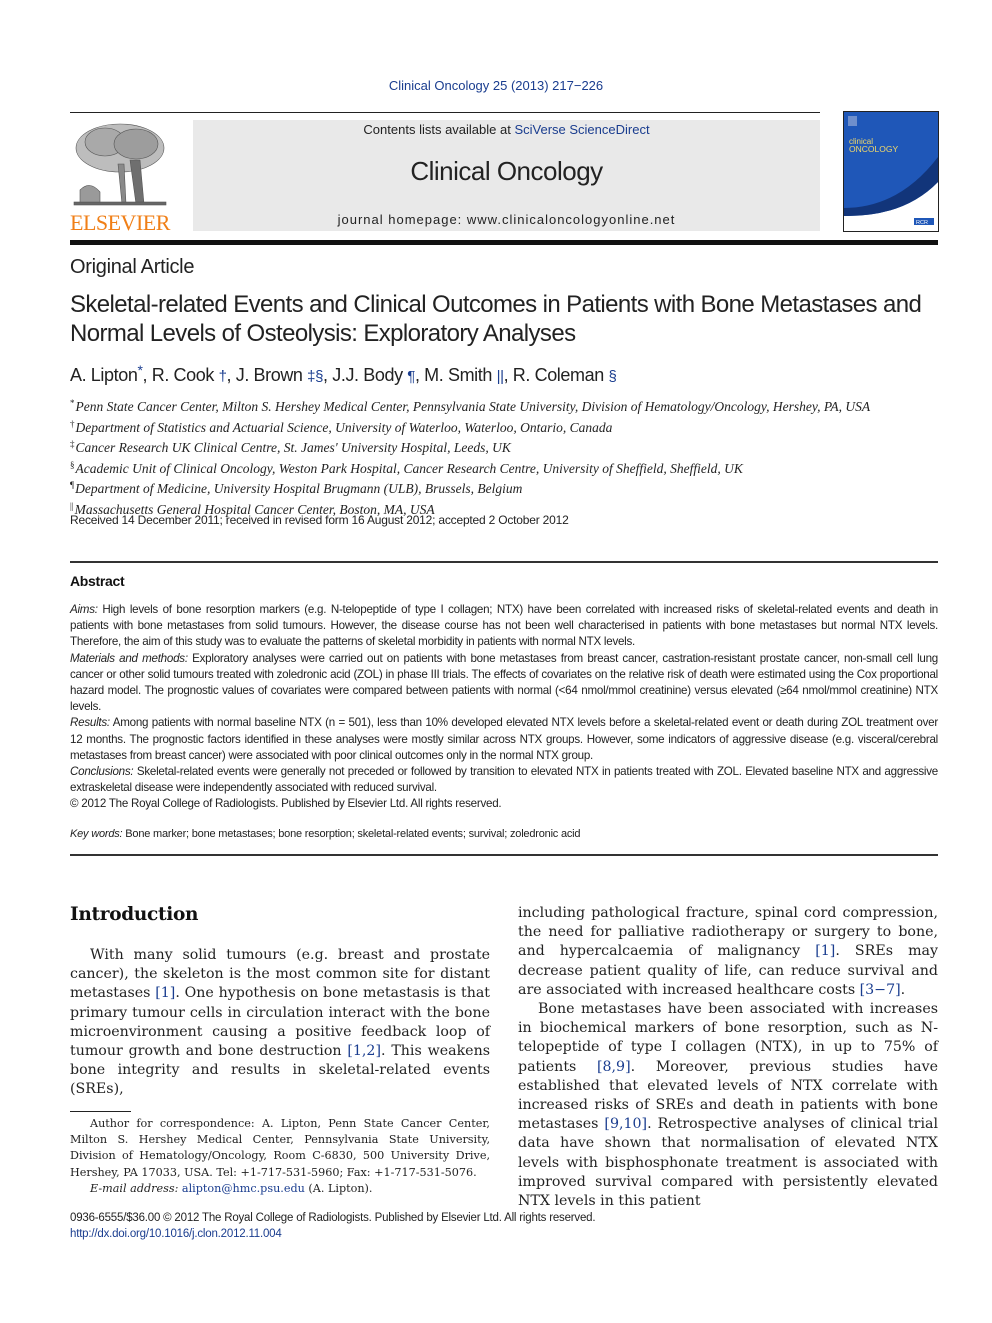 The width and height of the screenshot is (992, 1323). What do you see at coordinates (411, 376) in the screenshot?
I see `author-mark: ¶` at bounding box center [411, 376].